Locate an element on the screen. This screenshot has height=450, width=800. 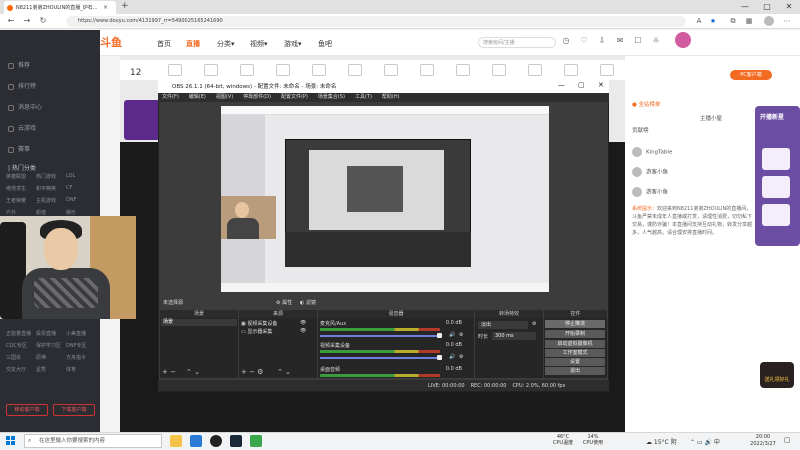
site-search-input: 搜索房间/主播 is located at coordinates (517, 42).